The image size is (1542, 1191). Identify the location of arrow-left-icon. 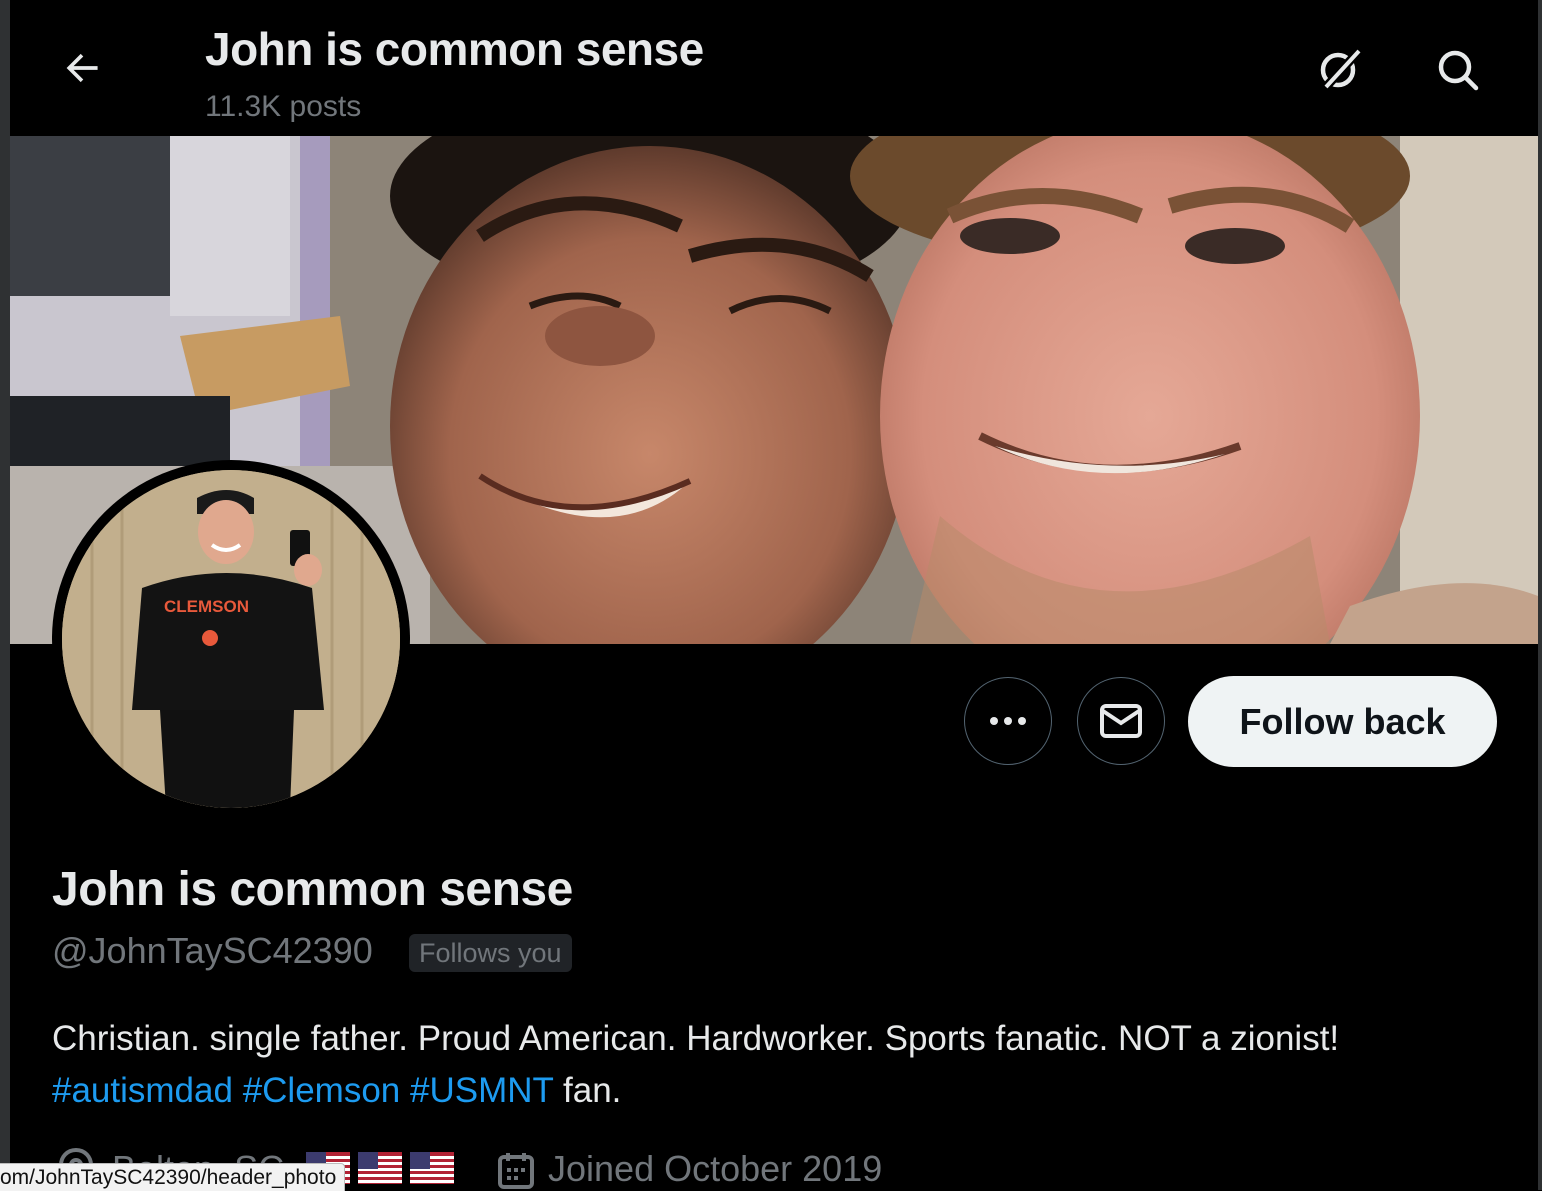
(82, 68).